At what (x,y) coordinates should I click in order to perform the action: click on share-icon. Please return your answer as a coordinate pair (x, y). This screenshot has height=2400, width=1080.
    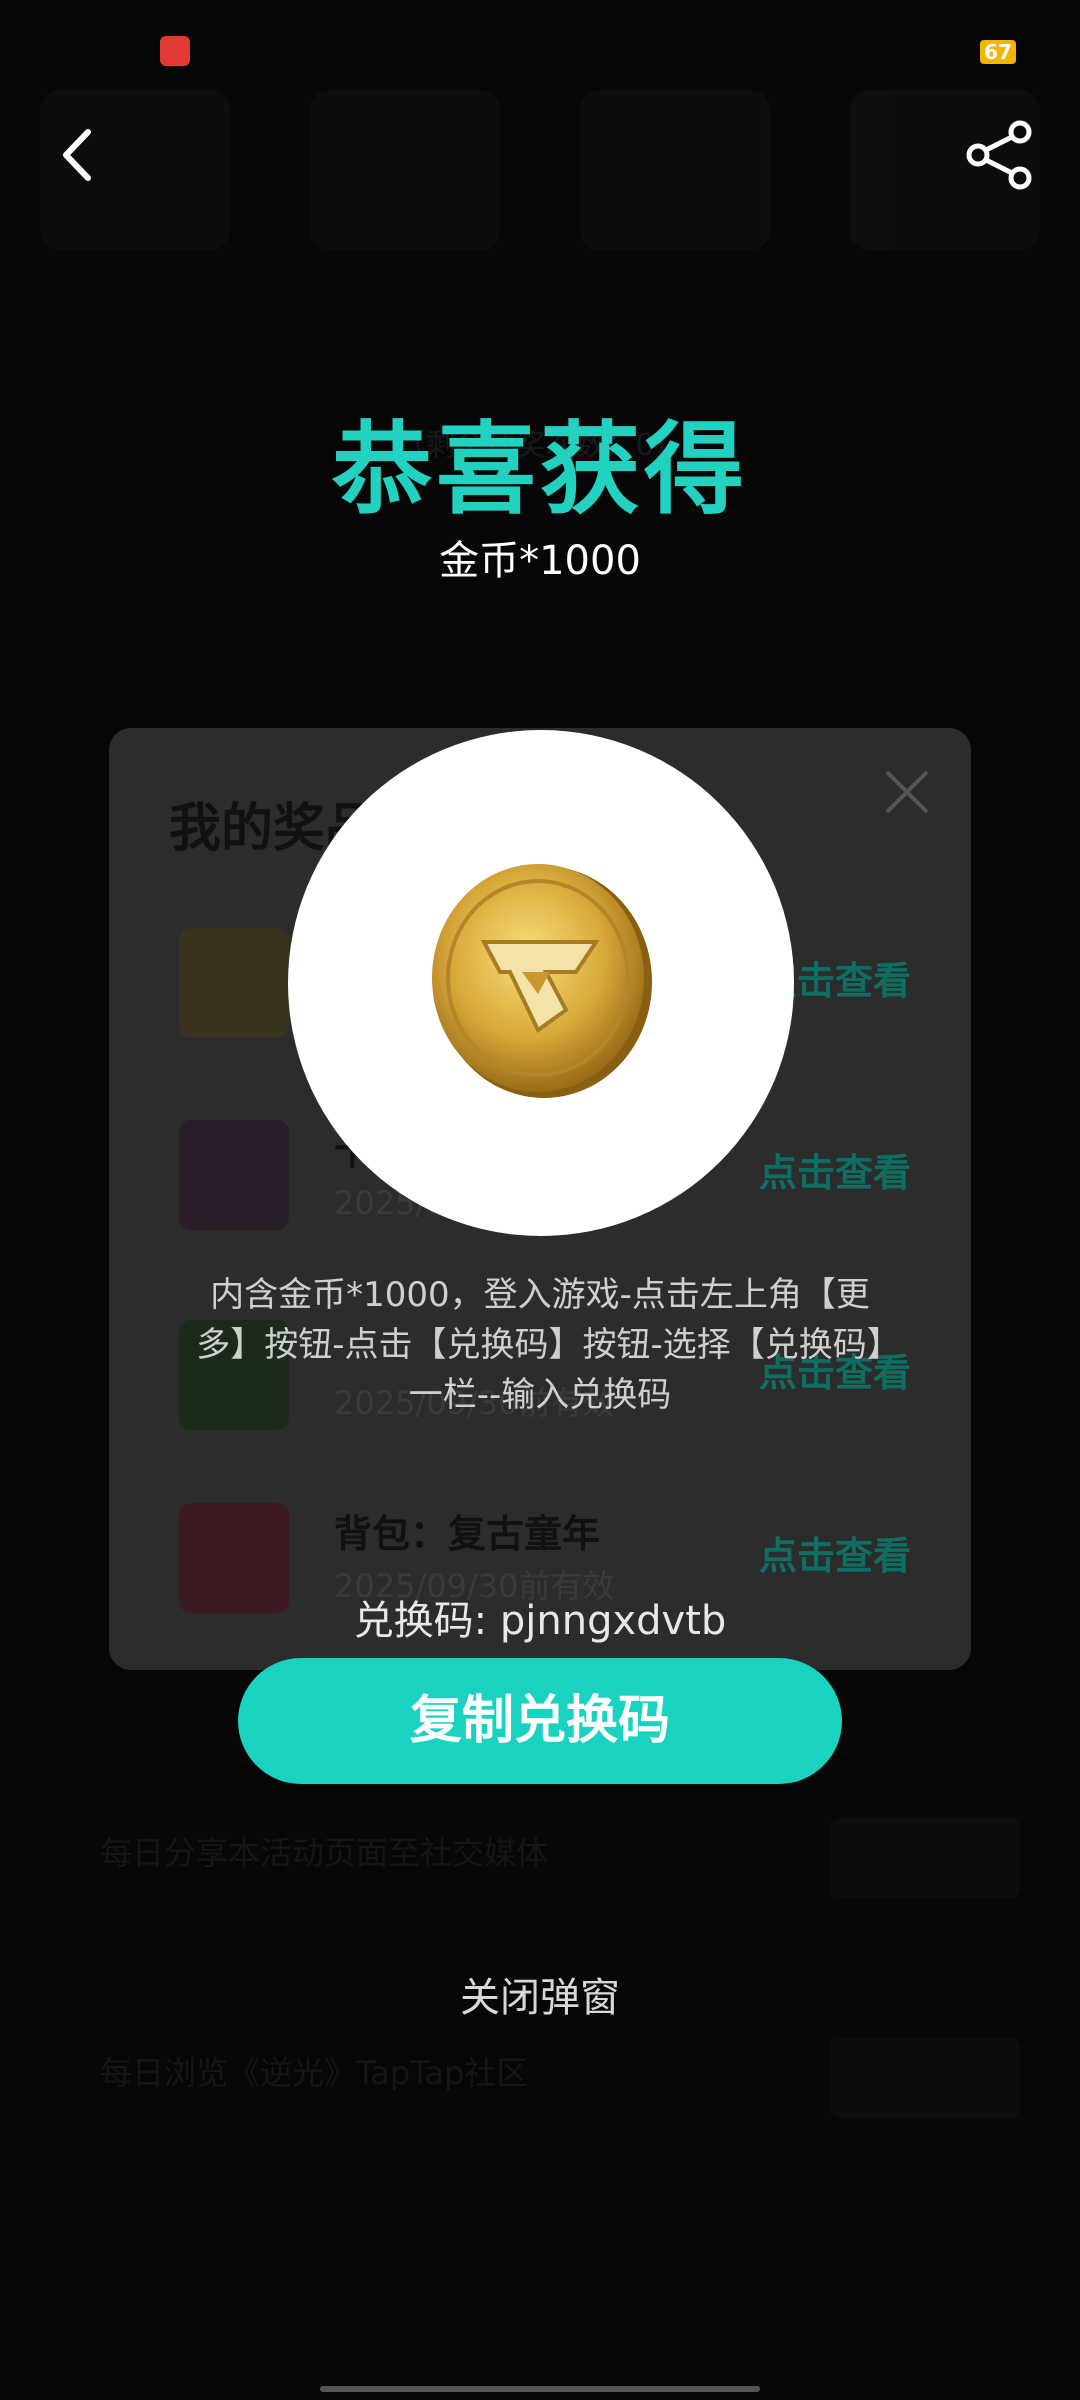
    Looking at the image, I should click on (999, 155).